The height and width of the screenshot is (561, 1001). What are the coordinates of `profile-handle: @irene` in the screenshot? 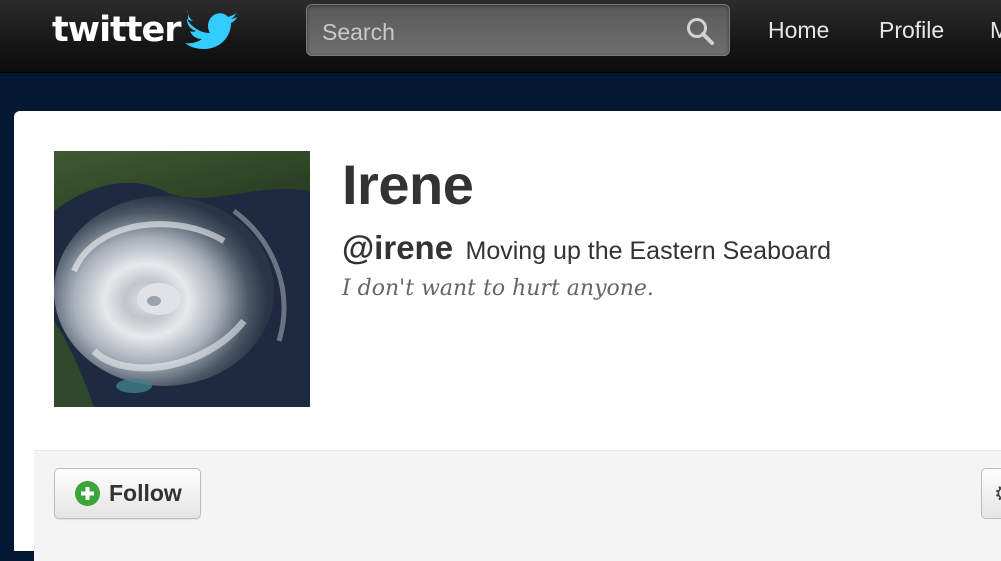 It's located at (398, 247).